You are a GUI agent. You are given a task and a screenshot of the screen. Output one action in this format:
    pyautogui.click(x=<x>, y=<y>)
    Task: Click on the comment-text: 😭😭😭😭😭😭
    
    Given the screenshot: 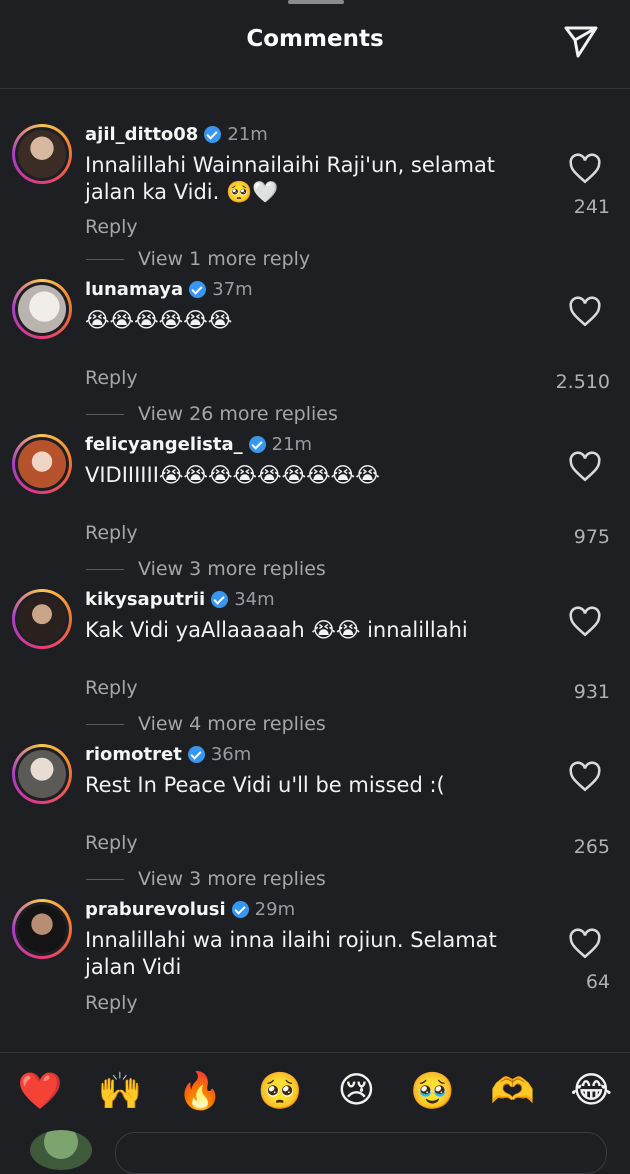 What is the action you would take?
    pyautogui.click(x=159, y=320)
    